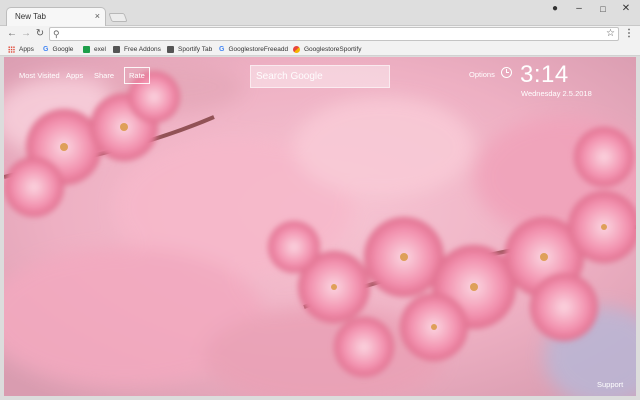 Image resolution: width=640 pixels, height=400 pixels. I want to click on bookmark-label: GooglestoreSportify, so click(333, 49).